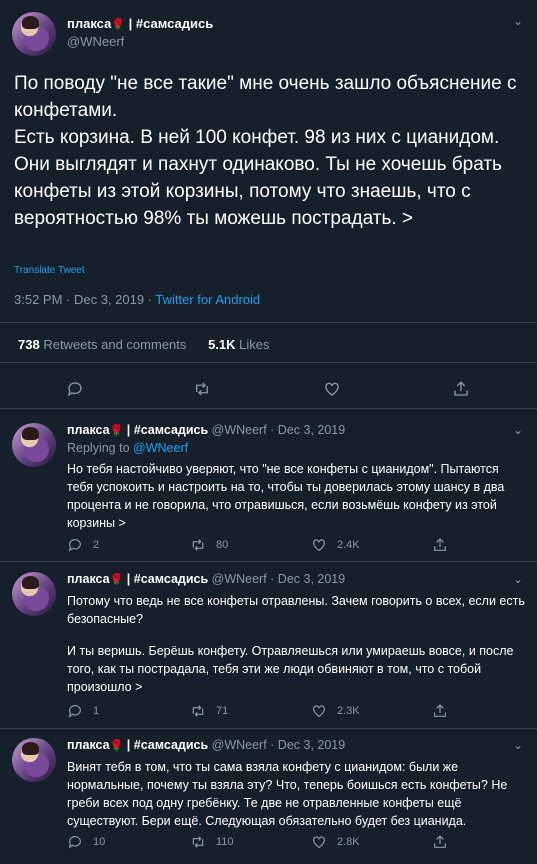  I want to click on like-button: 2.8K, so click(335, 842).